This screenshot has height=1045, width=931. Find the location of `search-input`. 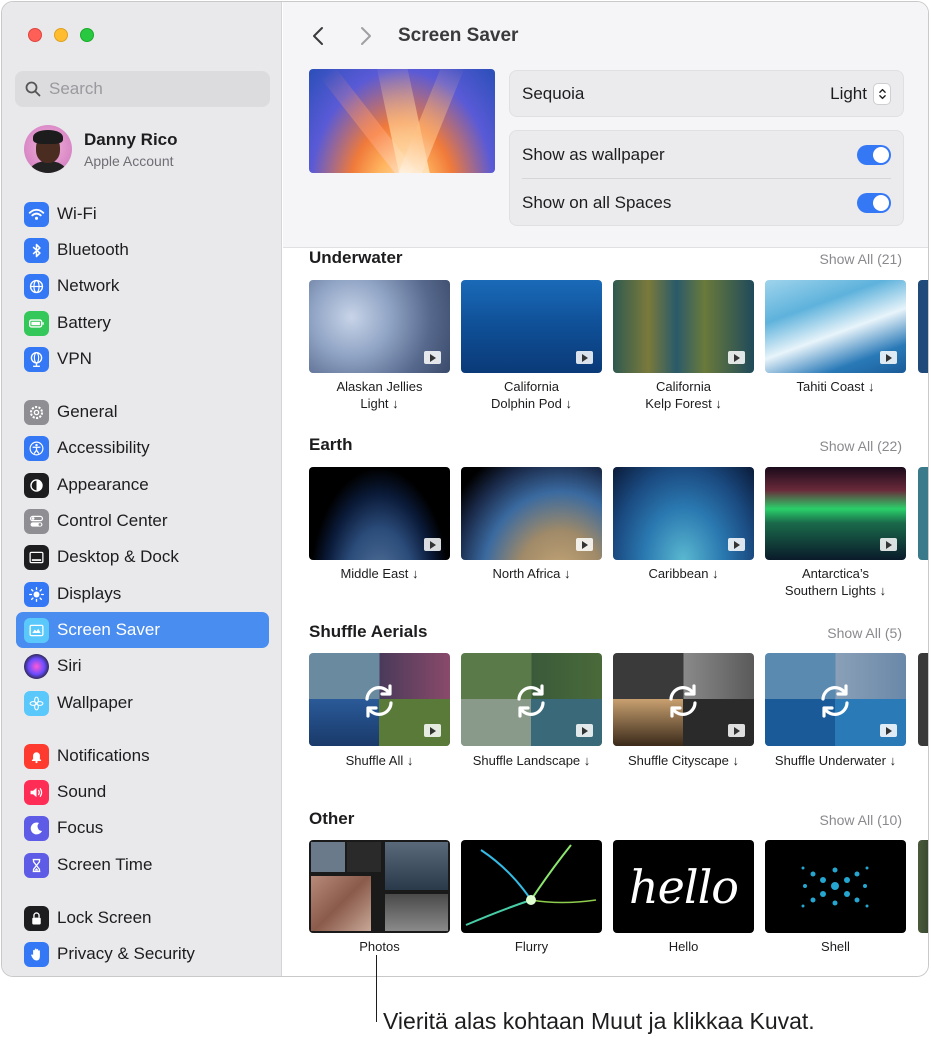

search-input is located at coordinates (149, 89).